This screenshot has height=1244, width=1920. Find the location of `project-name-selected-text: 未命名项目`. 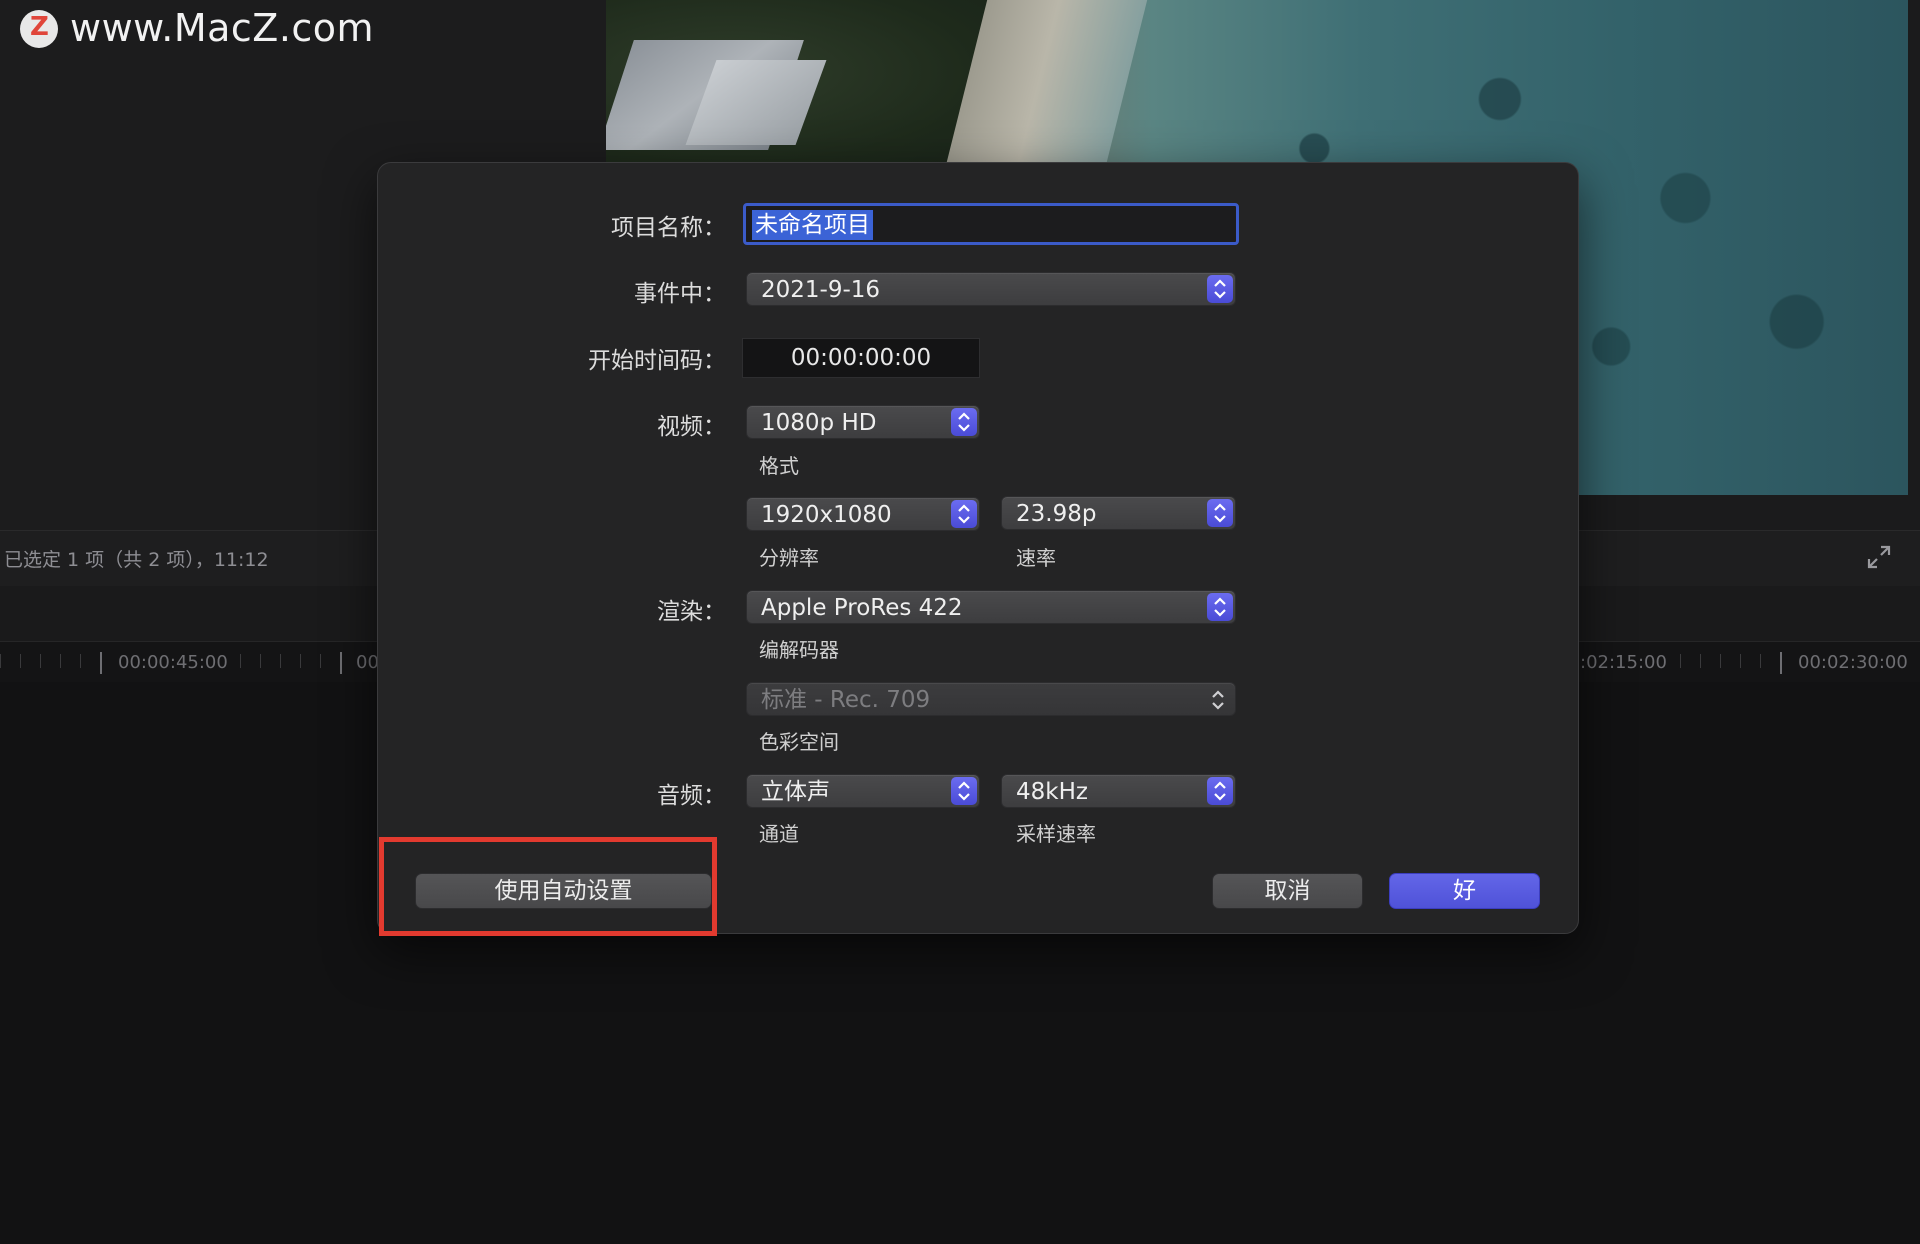

project-name-selected-text: 未命名项目 is located at coordinates (812, 225).